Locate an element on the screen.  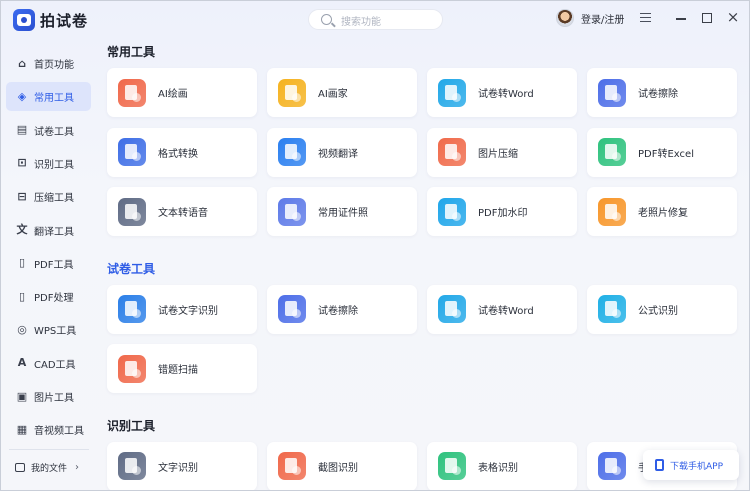
tool-card: 视频翻译 is located at coordinates (342, 152).